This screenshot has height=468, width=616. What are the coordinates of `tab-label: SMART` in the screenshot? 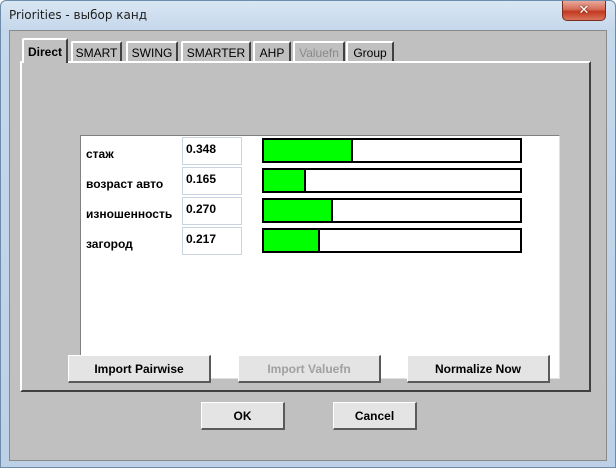 It's located at (96, 52).